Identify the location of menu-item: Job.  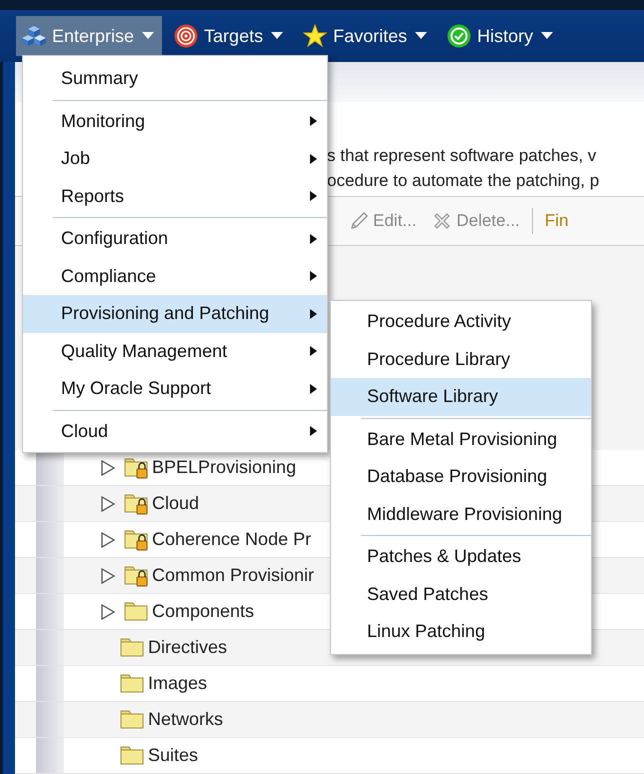
(175, 159).